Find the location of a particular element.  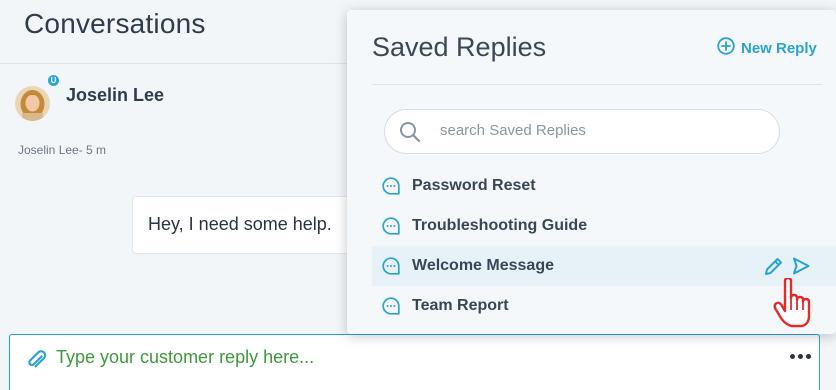

new-reply-button: New Reply is located at coordinates (767, 48).